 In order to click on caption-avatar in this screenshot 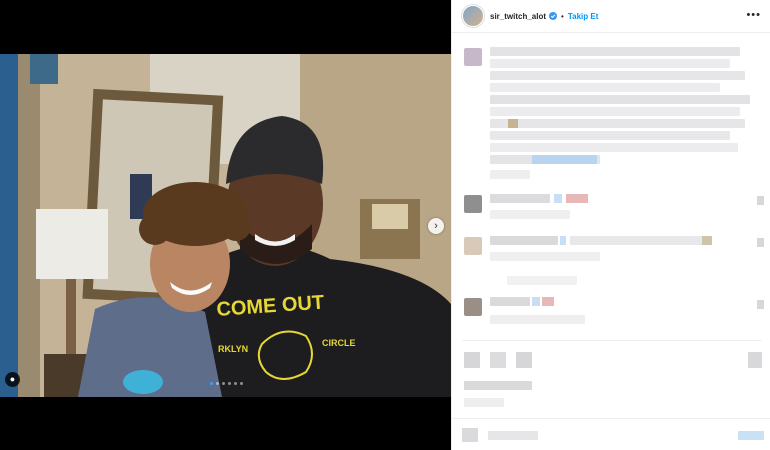, I will do `click(473, 57)`.